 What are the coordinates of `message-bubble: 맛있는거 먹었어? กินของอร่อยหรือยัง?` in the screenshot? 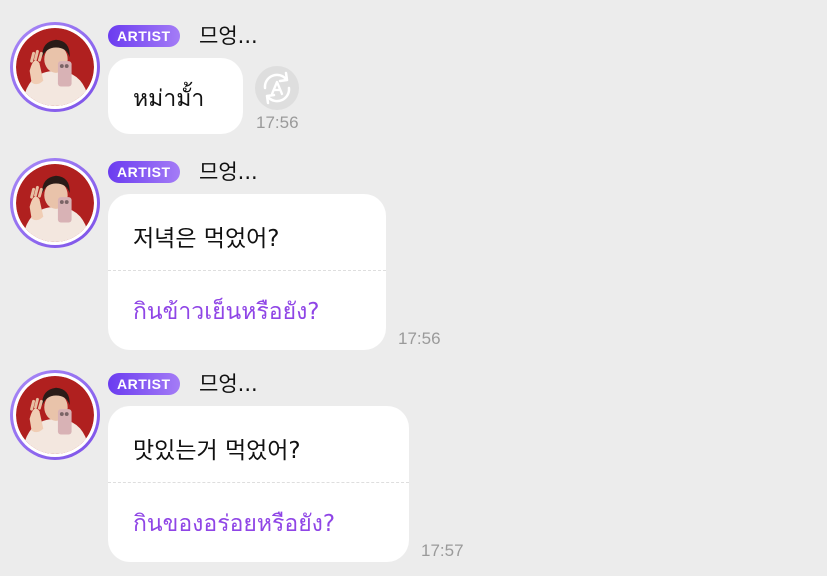 It's located at (258, 484).